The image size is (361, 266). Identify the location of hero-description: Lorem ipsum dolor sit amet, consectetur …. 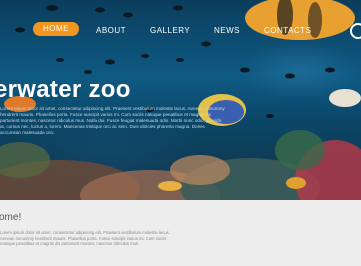
(112, 120).